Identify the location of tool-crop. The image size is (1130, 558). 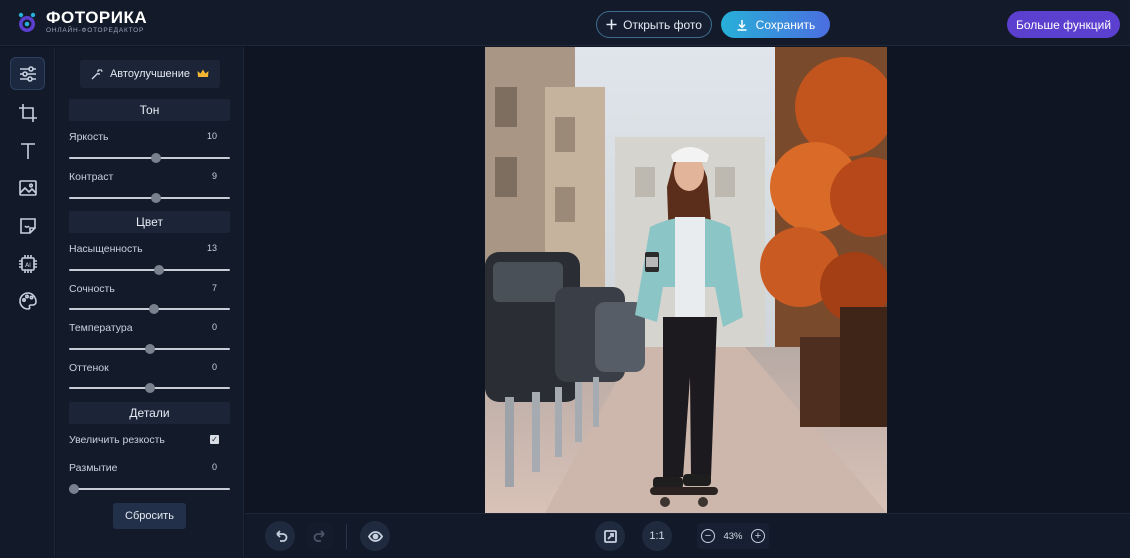
(27, 112).